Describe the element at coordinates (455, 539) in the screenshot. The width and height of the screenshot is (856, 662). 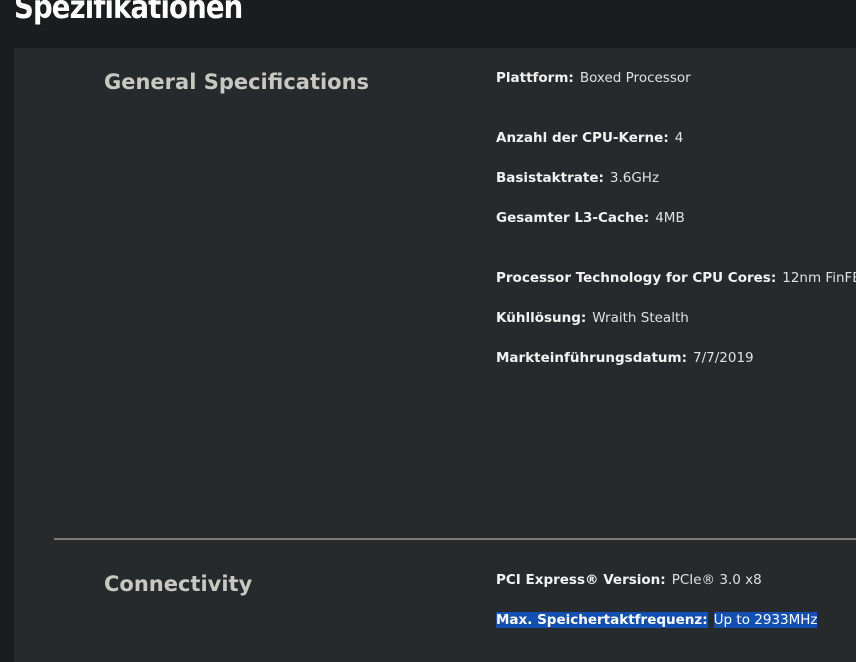
I see `section-divider` at that location.